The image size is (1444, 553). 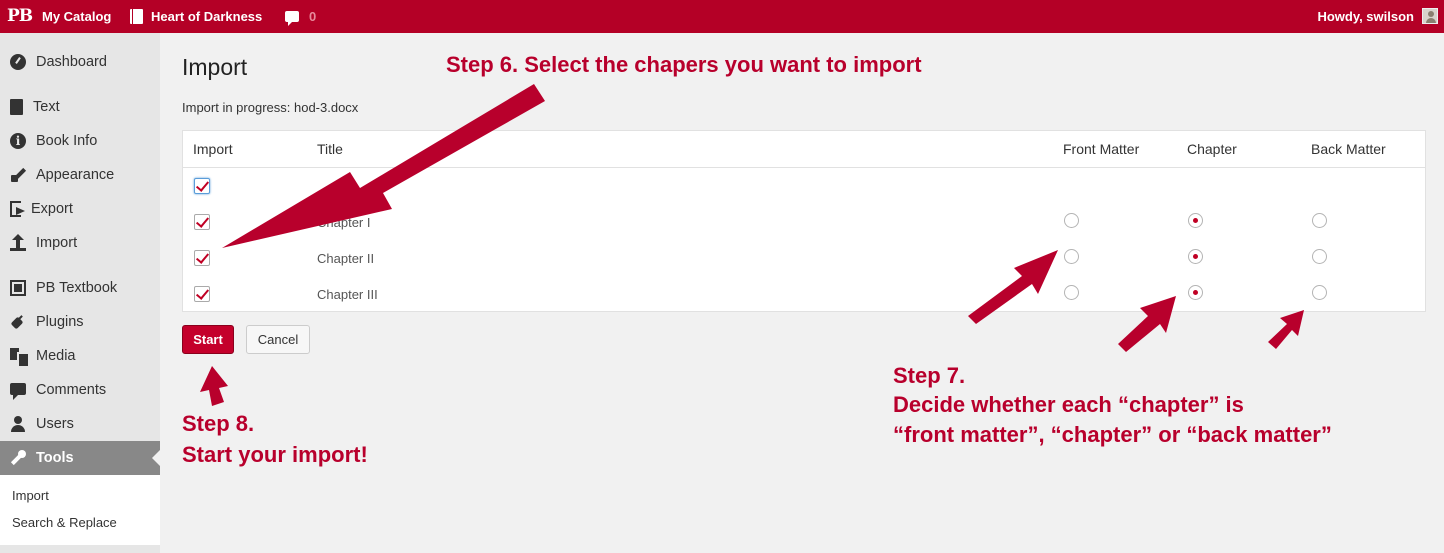 I want to click on column-header-title: Title, so click(x=330, y=149).